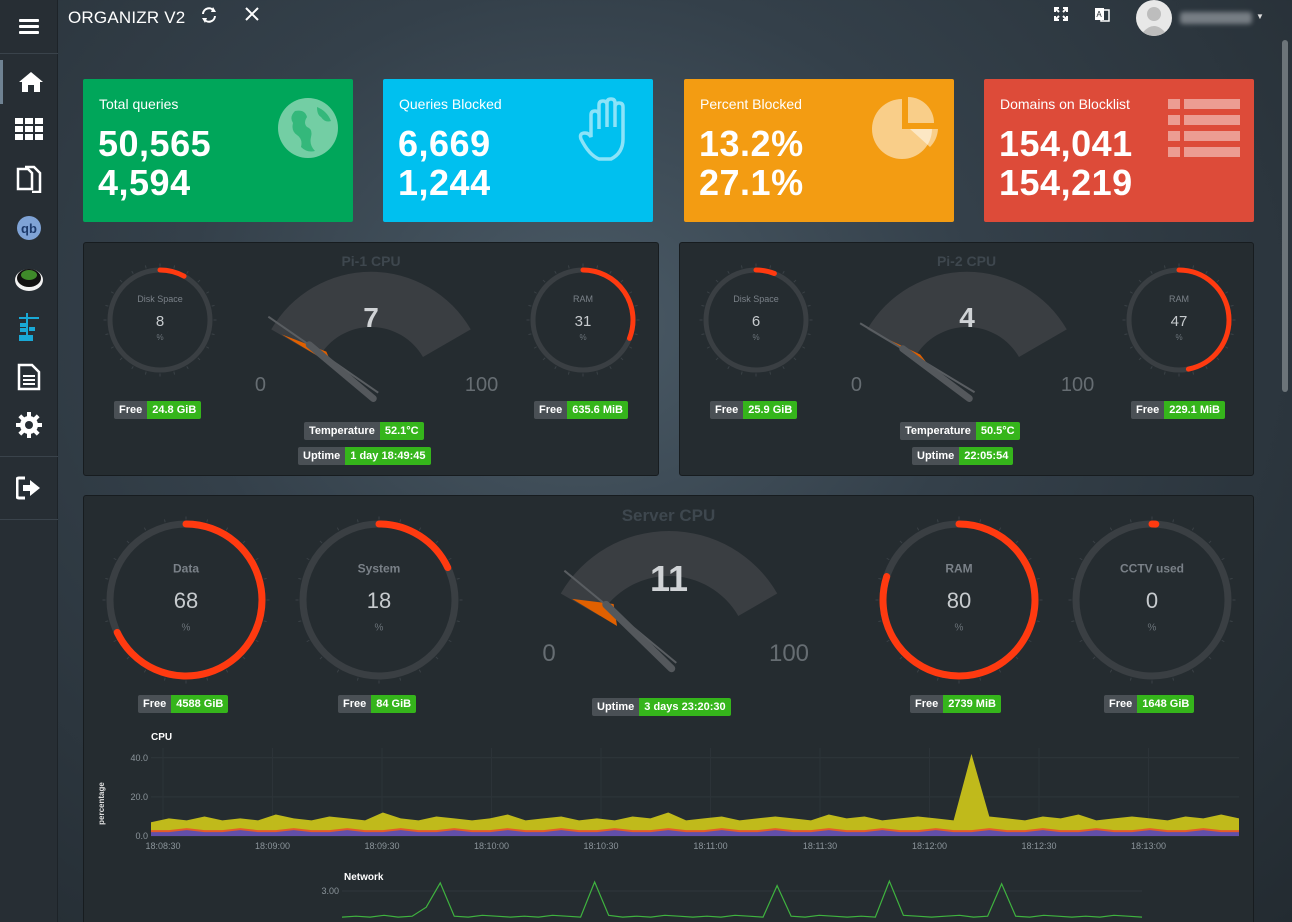  Describe the element at coordinates (139, 758) in the screenshot. I see `y-tick-label: 40.0` at that location.